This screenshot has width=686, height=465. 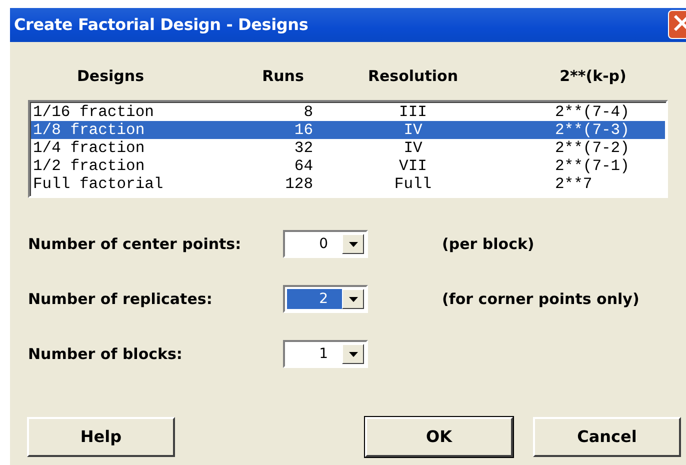 I want to click on resolution-cell-text: VII, so click(x=413, y=166).